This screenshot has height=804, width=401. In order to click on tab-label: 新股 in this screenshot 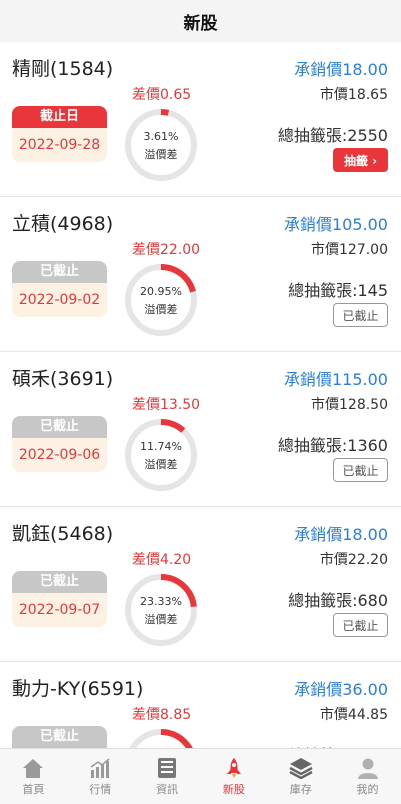, I will do `click(233, 789)`.